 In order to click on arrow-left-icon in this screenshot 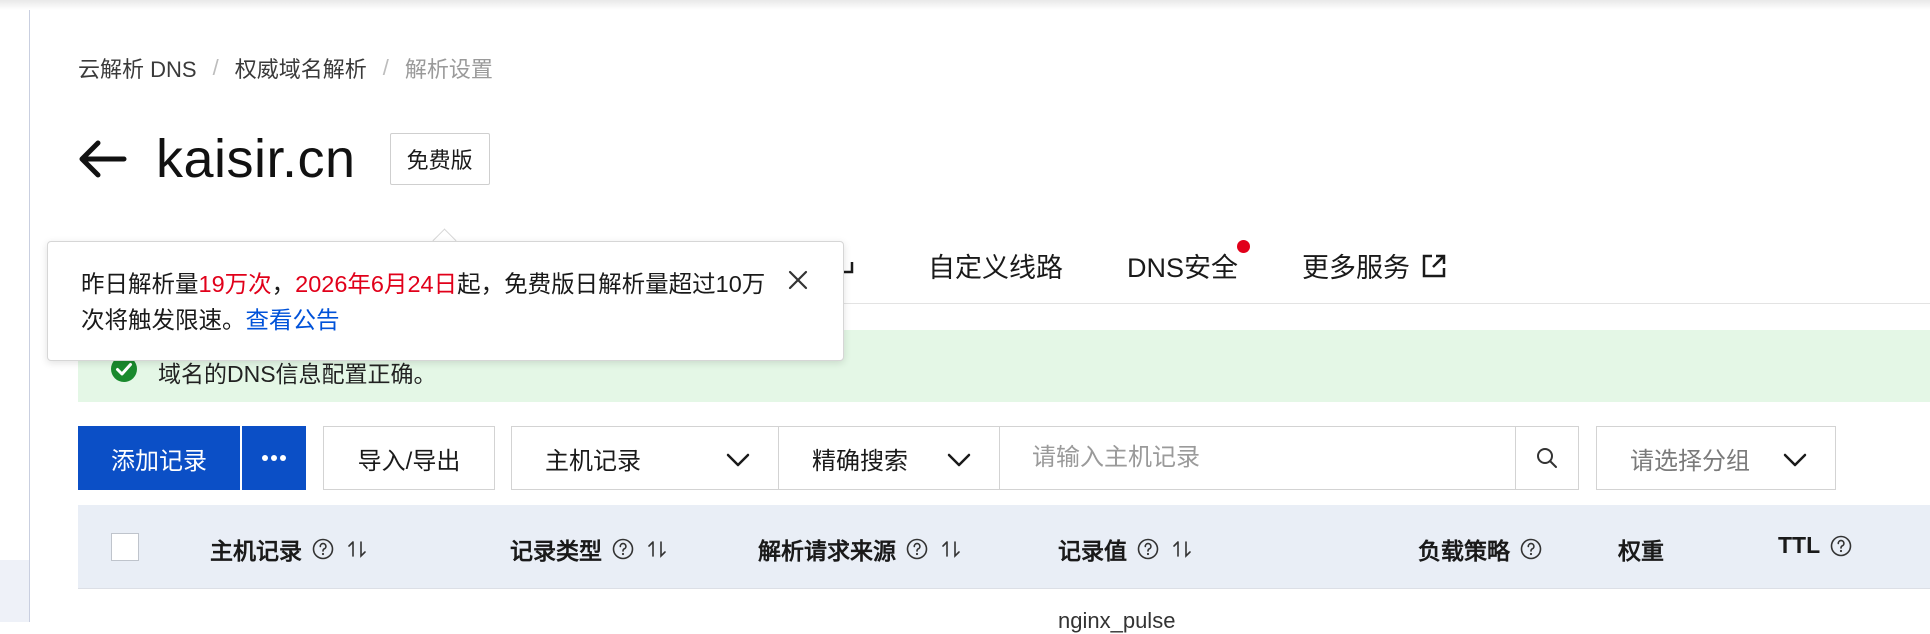, I will do `click(103, 159)`.